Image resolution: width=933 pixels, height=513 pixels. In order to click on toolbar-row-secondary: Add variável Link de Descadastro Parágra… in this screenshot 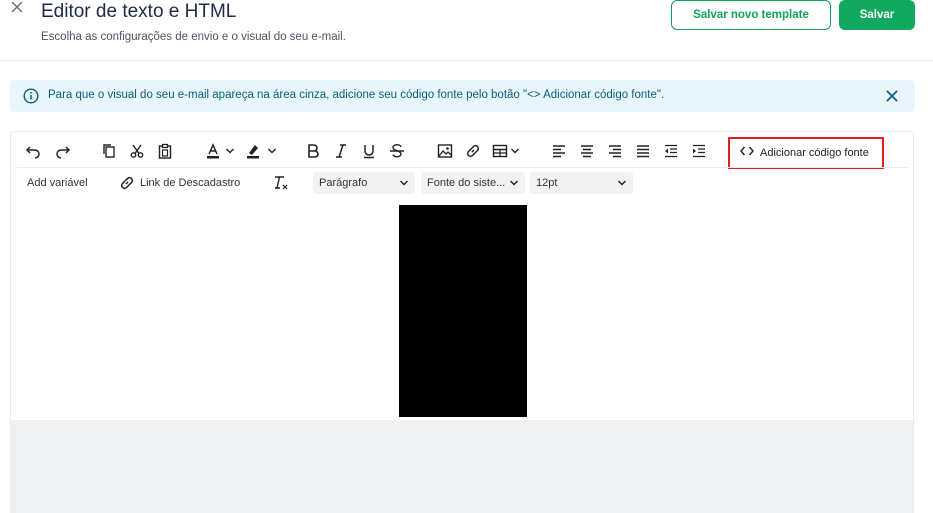, I will do `click(462, 185)`.